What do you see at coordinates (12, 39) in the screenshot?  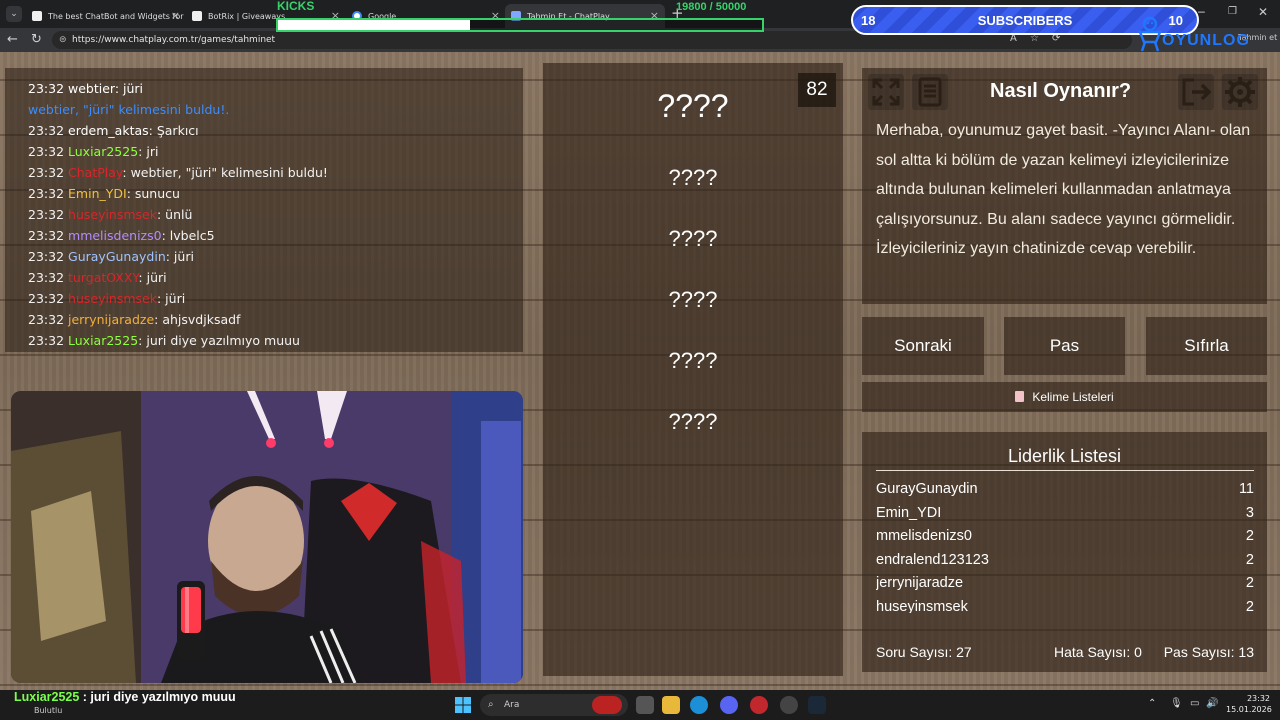 I see `back-icon: ←` at bounding box center [12, 39].